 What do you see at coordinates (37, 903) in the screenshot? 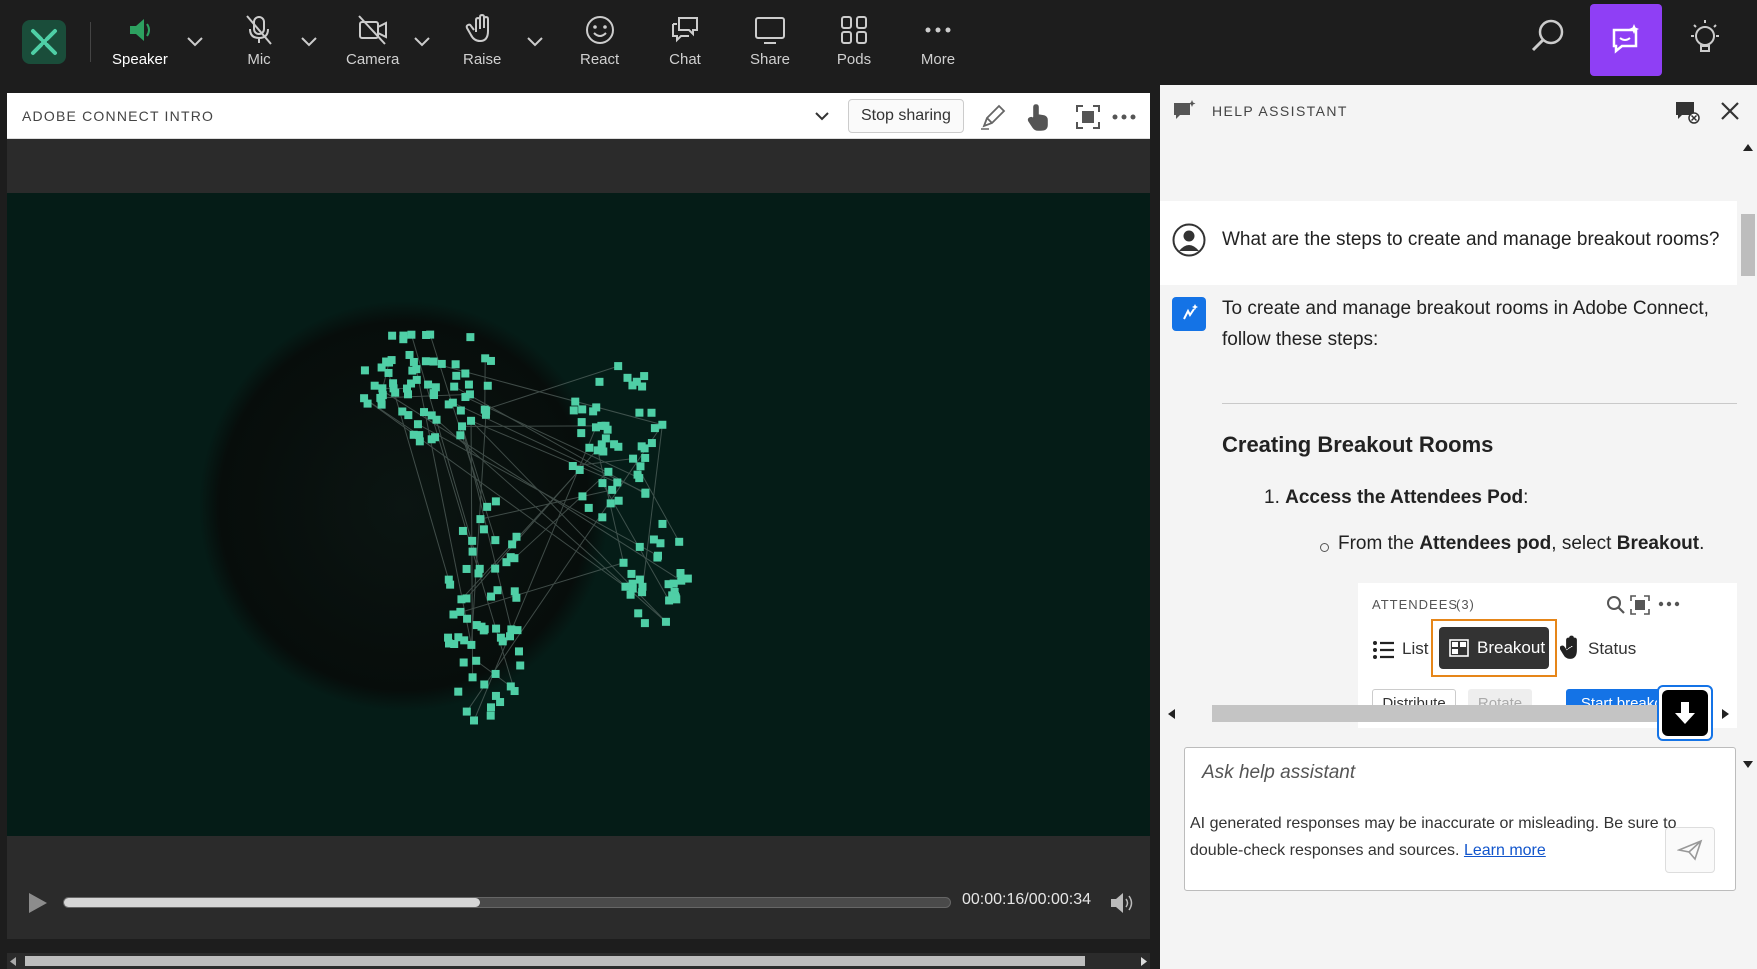
I see `play-icon` at bounding box center [37, 903].